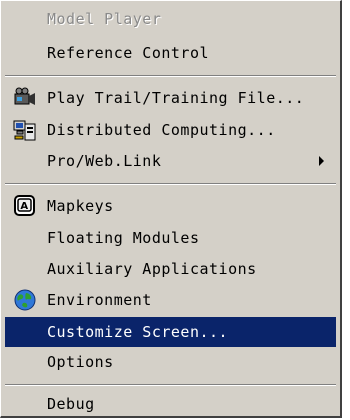 This screenshot has height=420, width=350. What do you see at coordinates (80, 362) in the screenshot?
I see `menu-item-label: Options` at bounding box center [80, 362].